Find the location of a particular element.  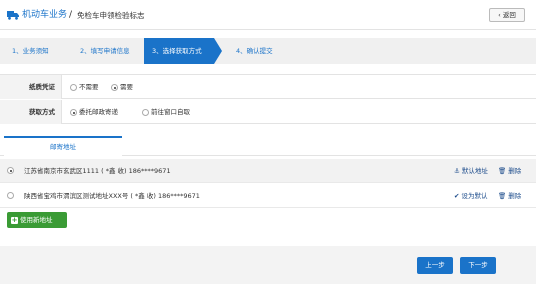

address-2-radio is located at coordinates (10, 195).